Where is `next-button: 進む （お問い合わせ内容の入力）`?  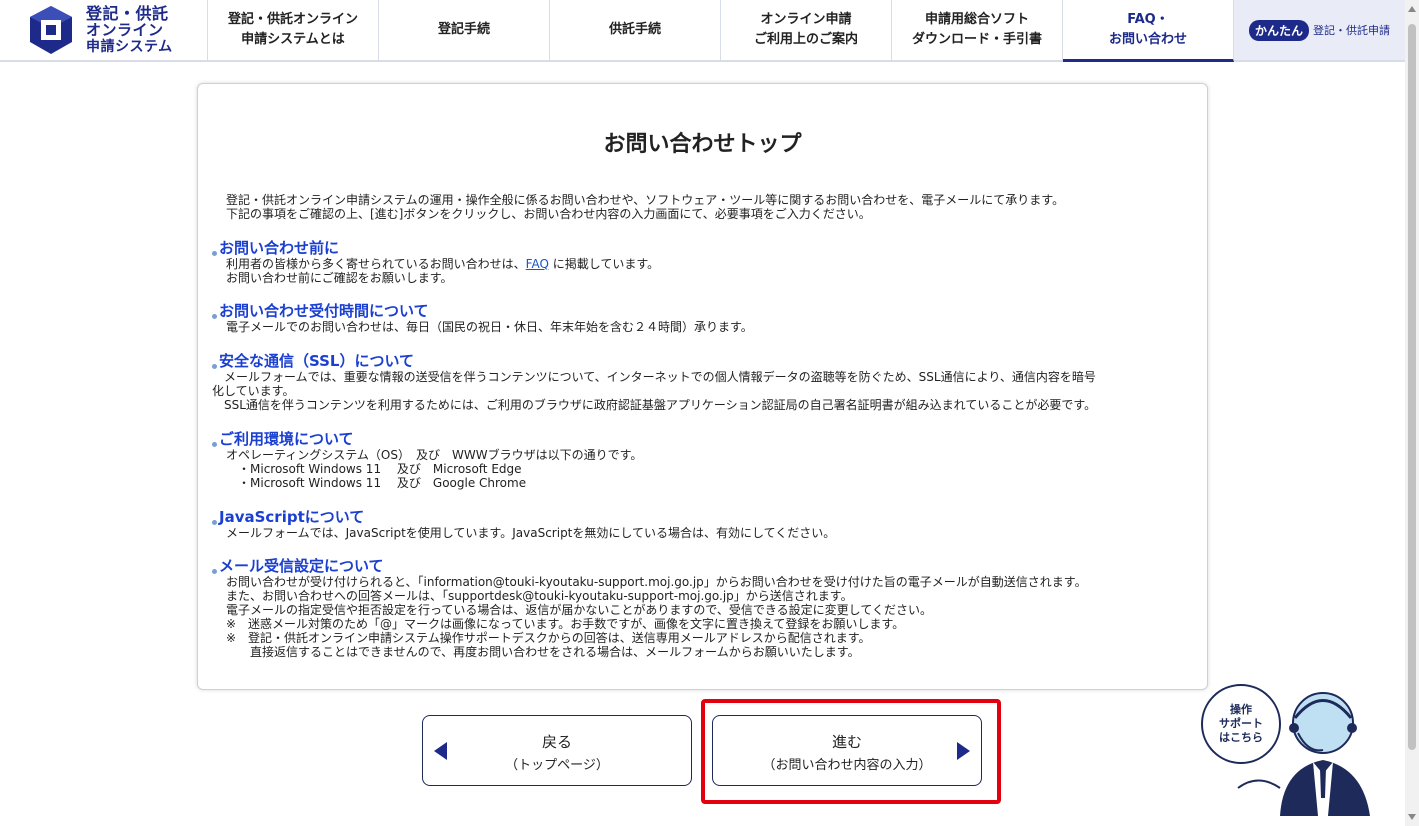
next-button: 進む （お問い合わせ内容の入力） is located at coordinates (847, 750).